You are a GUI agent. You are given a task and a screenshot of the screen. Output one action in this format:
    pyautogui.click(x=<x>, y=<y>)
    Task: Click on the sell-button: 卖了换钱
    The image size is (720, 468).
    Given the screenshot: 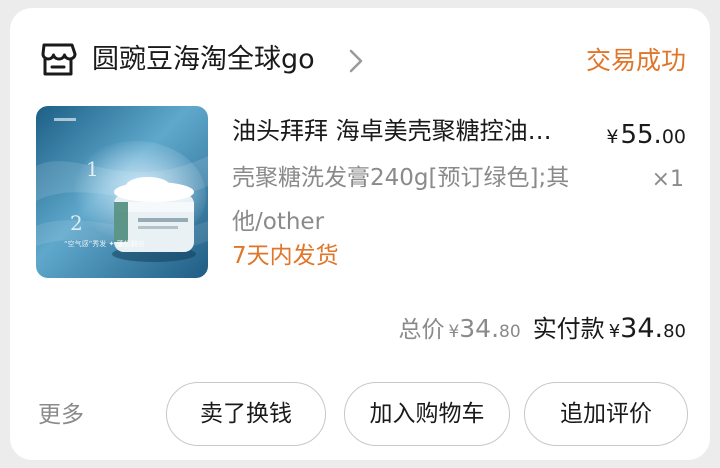 What is the action you would take?
    pyautogui.click(x=246, y=414)
    